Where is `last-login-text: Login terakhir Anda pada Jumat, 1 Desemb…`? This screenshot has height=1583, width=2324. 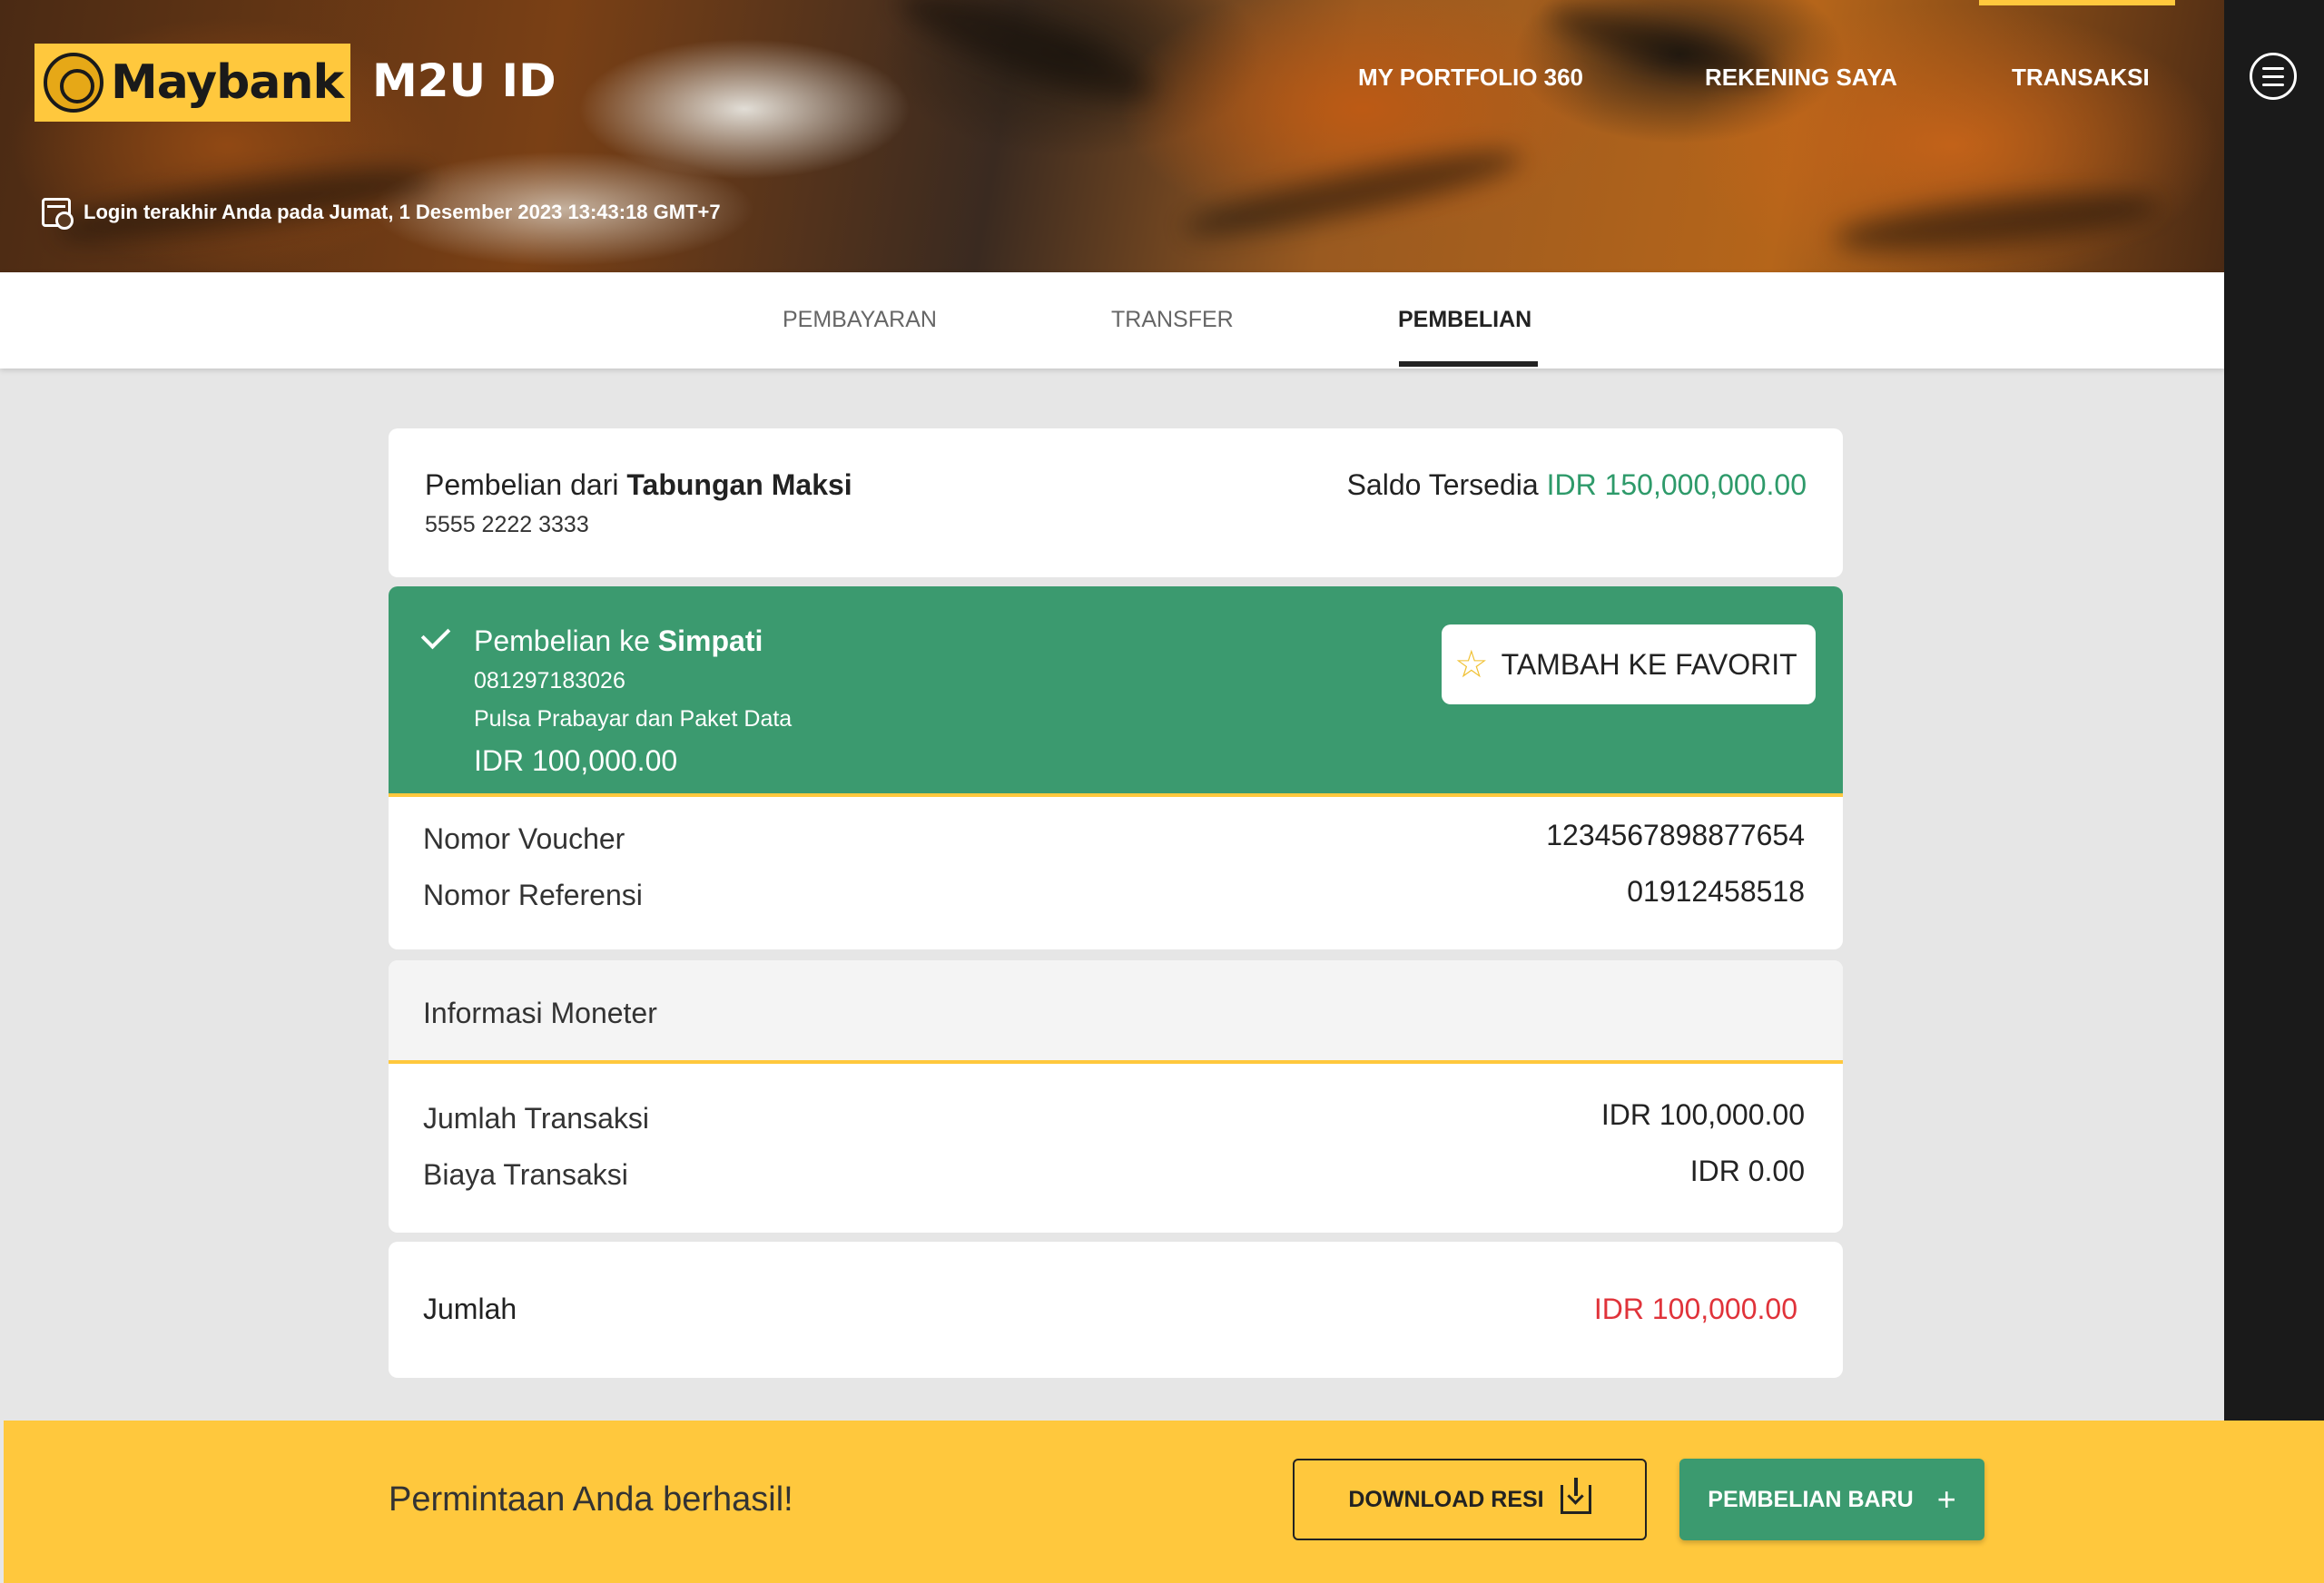 last-login-text: Login terakhir Anda pada Jumat, 1 Desemb… is located at coordinates (402, 212).